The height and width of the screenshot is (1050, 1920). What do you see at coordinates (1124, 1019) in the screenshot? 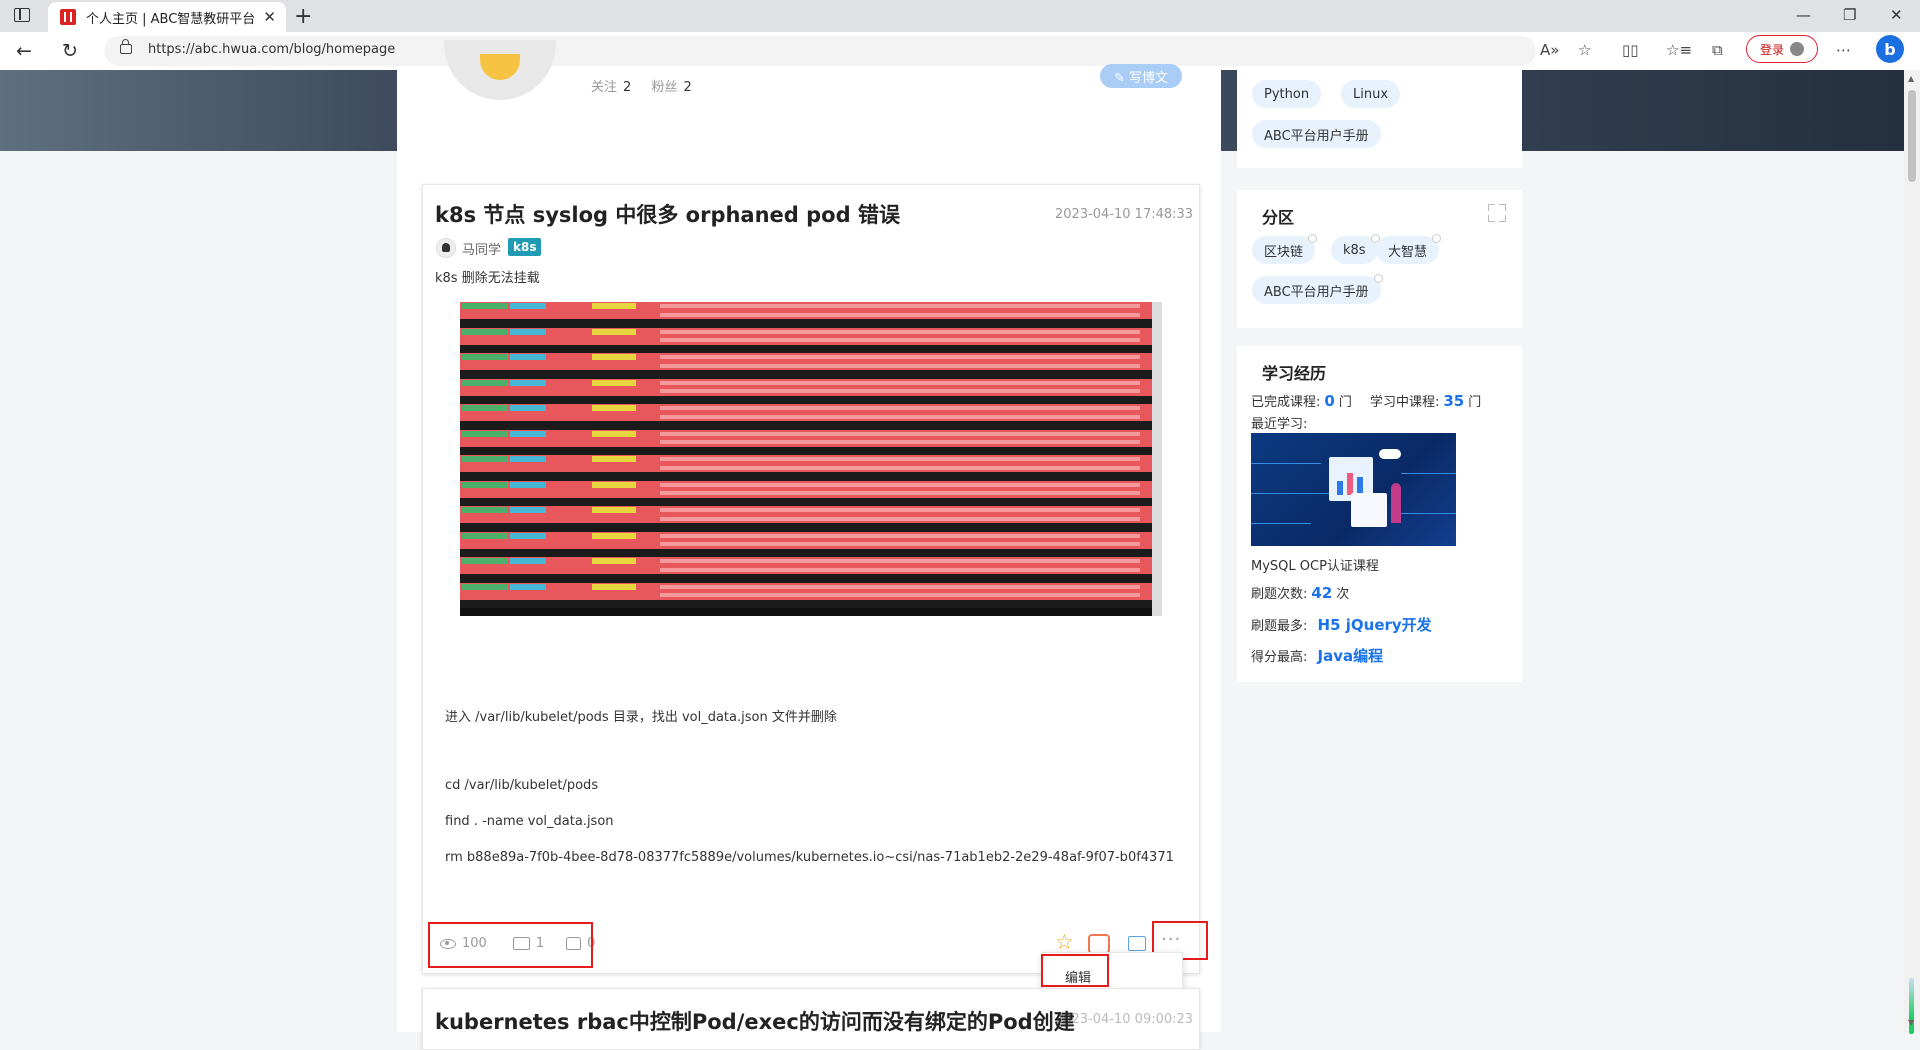
I see `post-date: 2023-04-10 09:00:23` at bounding box center [1124, 1019].